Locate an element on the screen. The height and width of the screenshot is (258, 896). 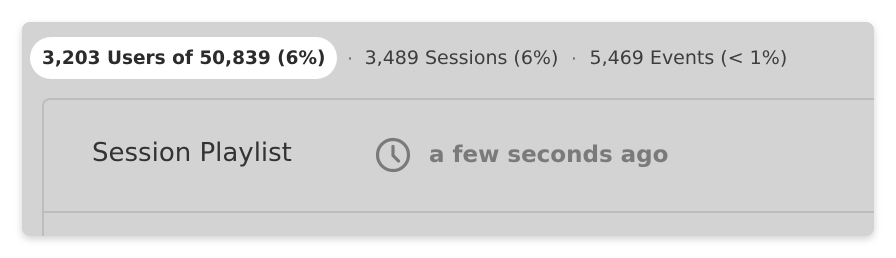
events-count: 5,469 Events (< 1%) is located at coordinates (689, 58).